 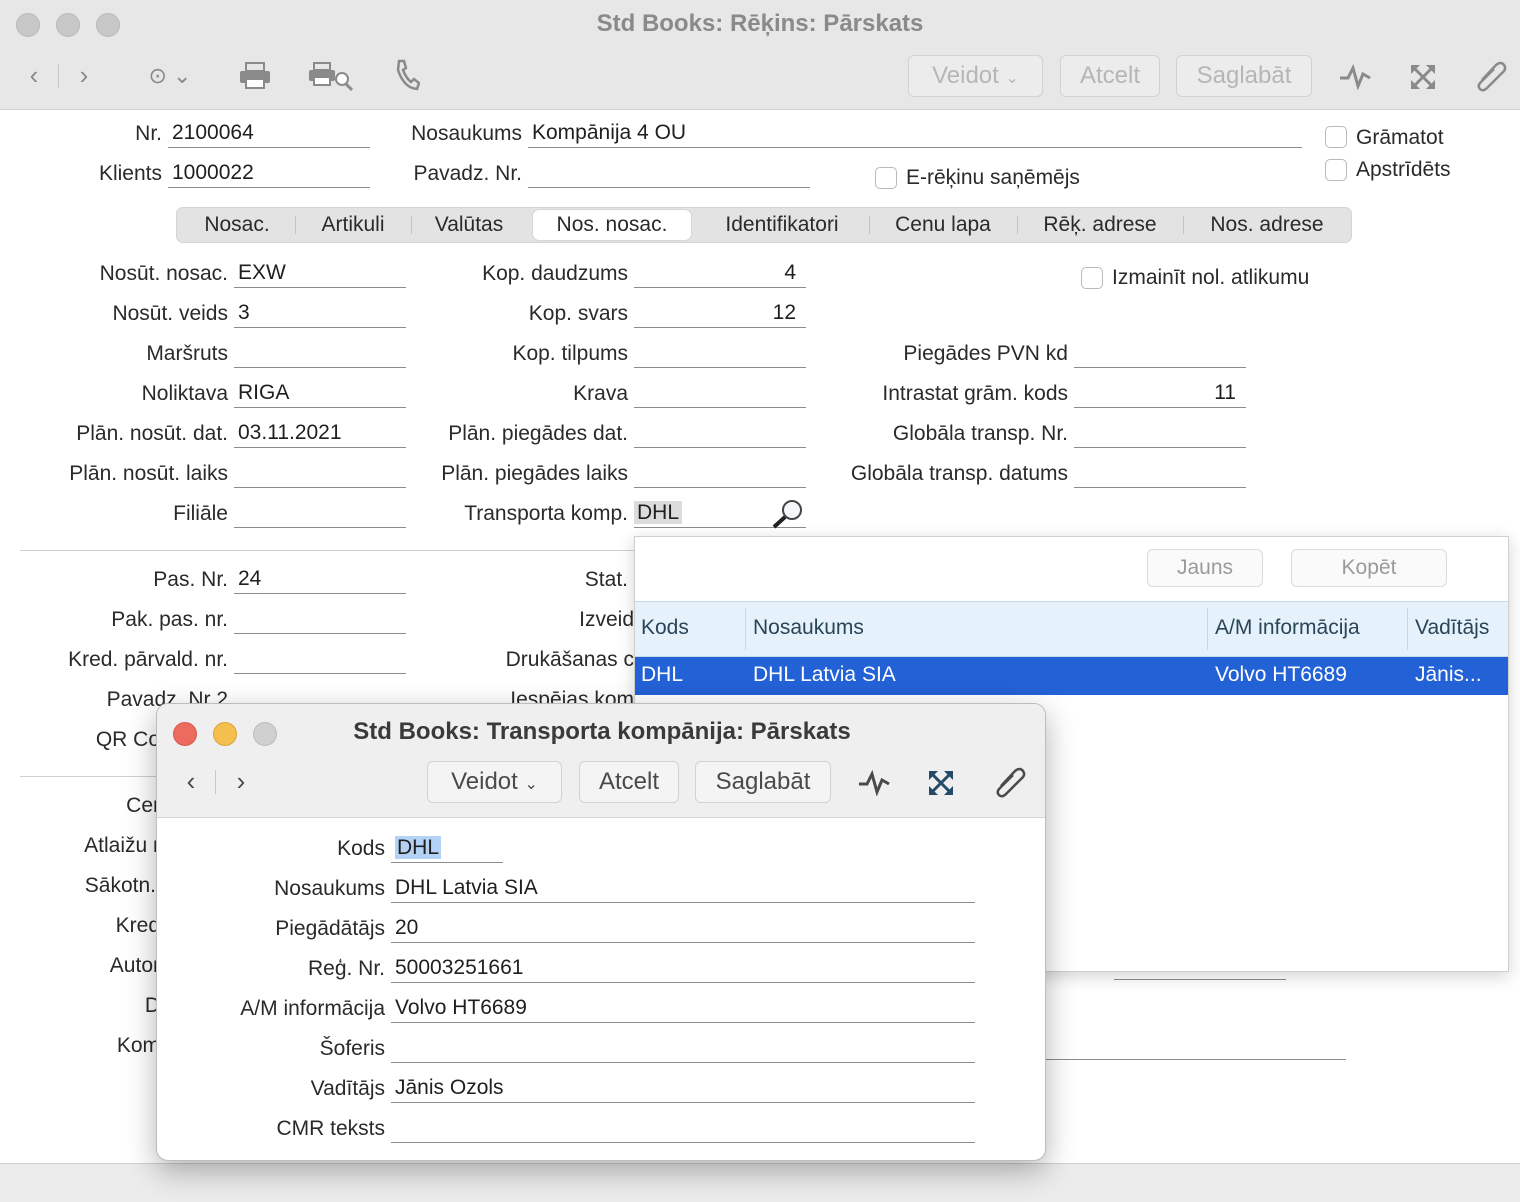 I want to click on tab-conditions: Nosac., so click(x=237, y=225).